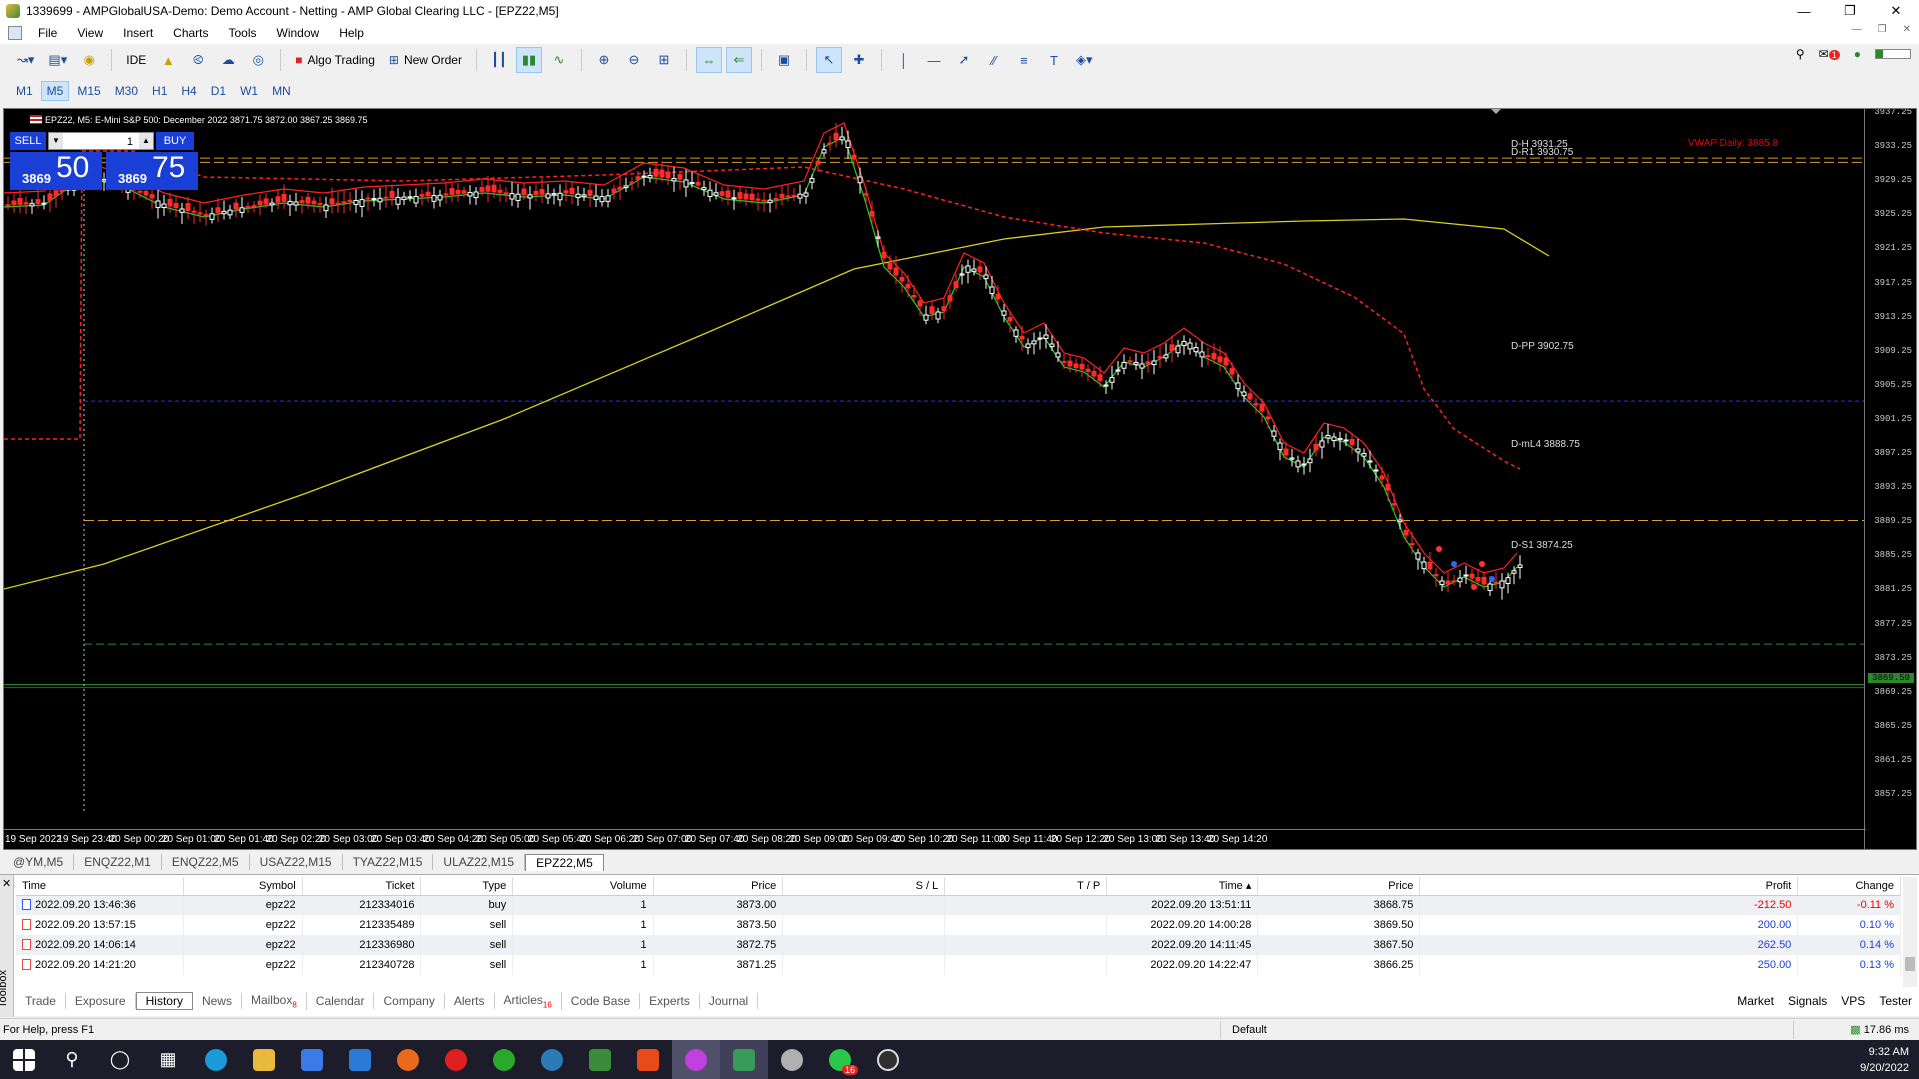 The image size is (1919, 1079). What do you see at coordinates (175, 141) in the screenshot?
I see `buy-button: BUY` at bounding box center [175, 141].